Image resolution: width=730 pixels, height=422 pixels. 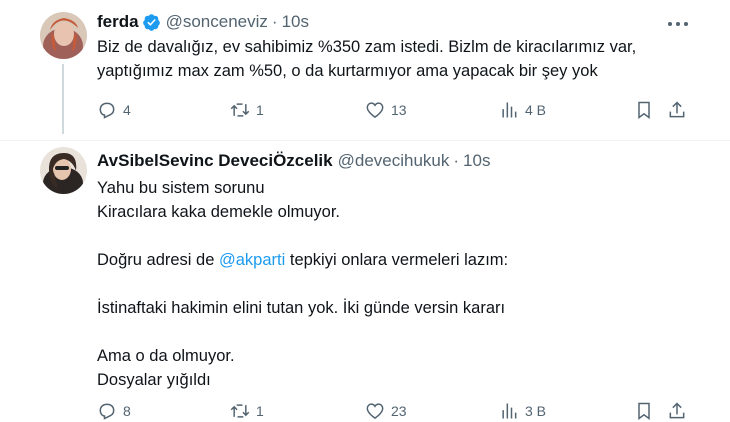 What do you see at coordinates (219, 212) in the screenshot?
I see `tweet-text-line: Kiracılara kaka demekle olmuyor.` at bounding box center [219, 212].